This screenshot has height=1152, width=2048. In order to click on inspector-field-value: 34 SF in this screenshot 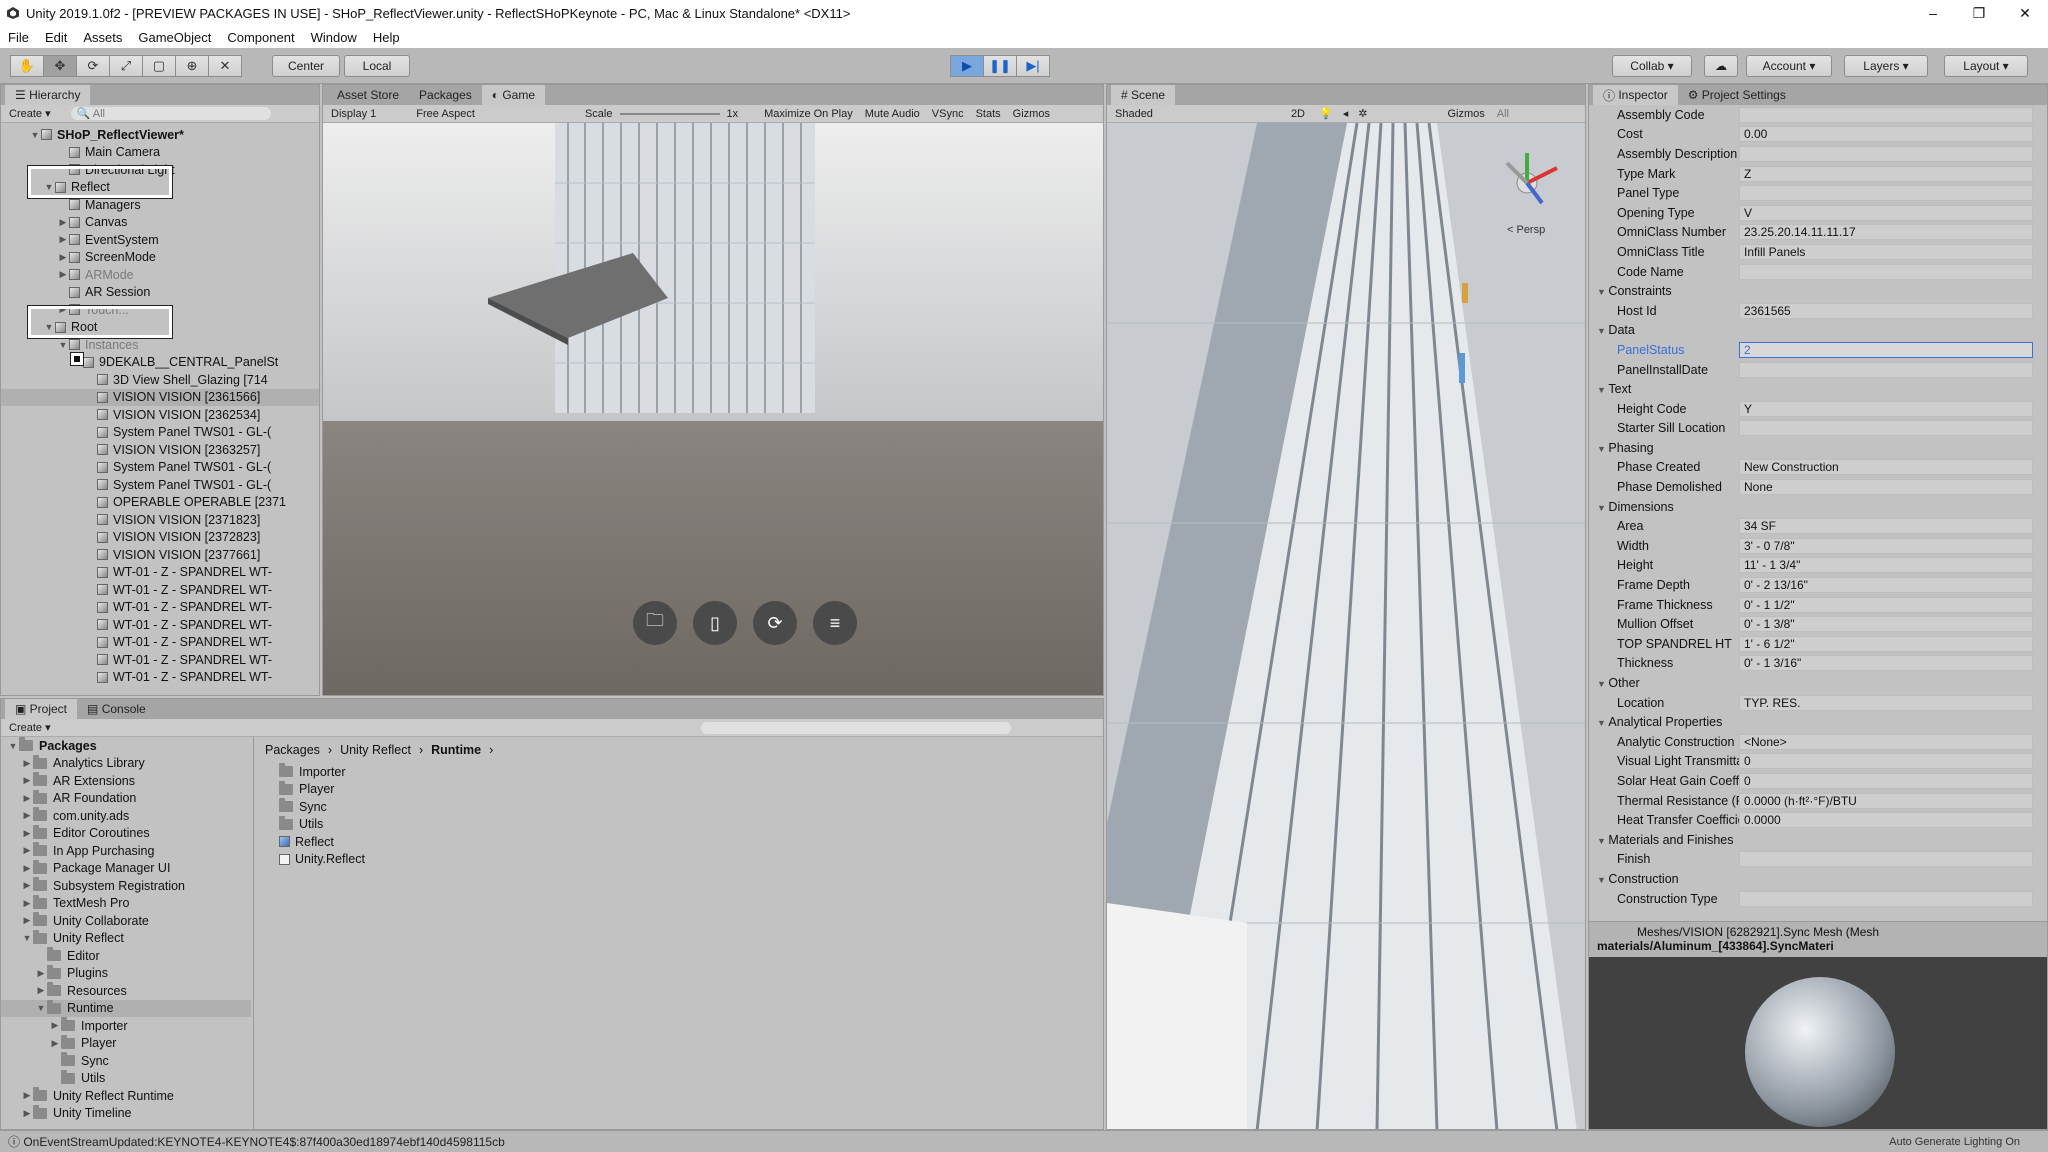, I will do `click(1886, 526)`.